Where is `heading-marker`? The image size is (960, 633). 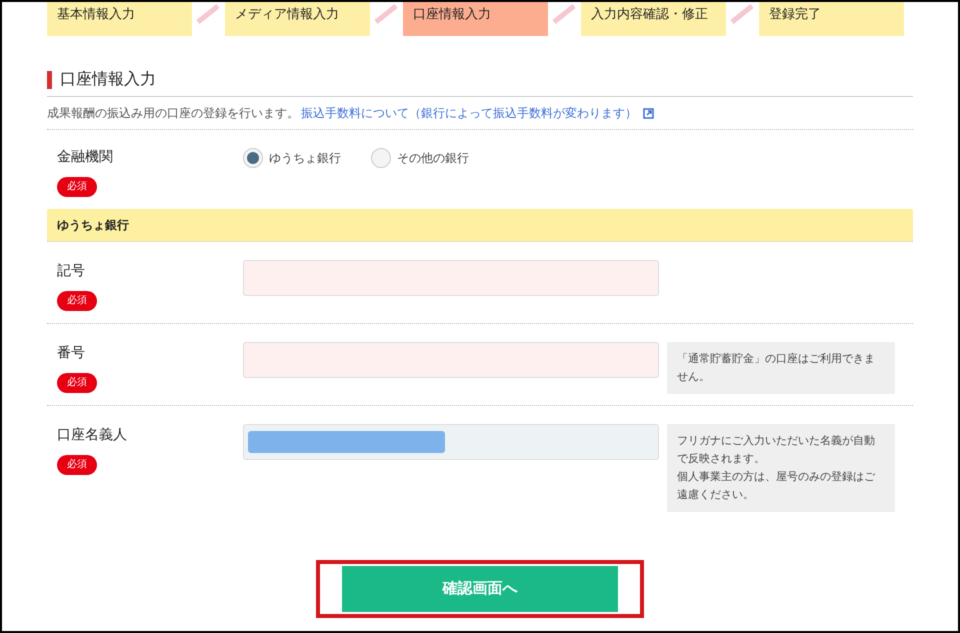 heading-marker is located at coordinates (49, 80).